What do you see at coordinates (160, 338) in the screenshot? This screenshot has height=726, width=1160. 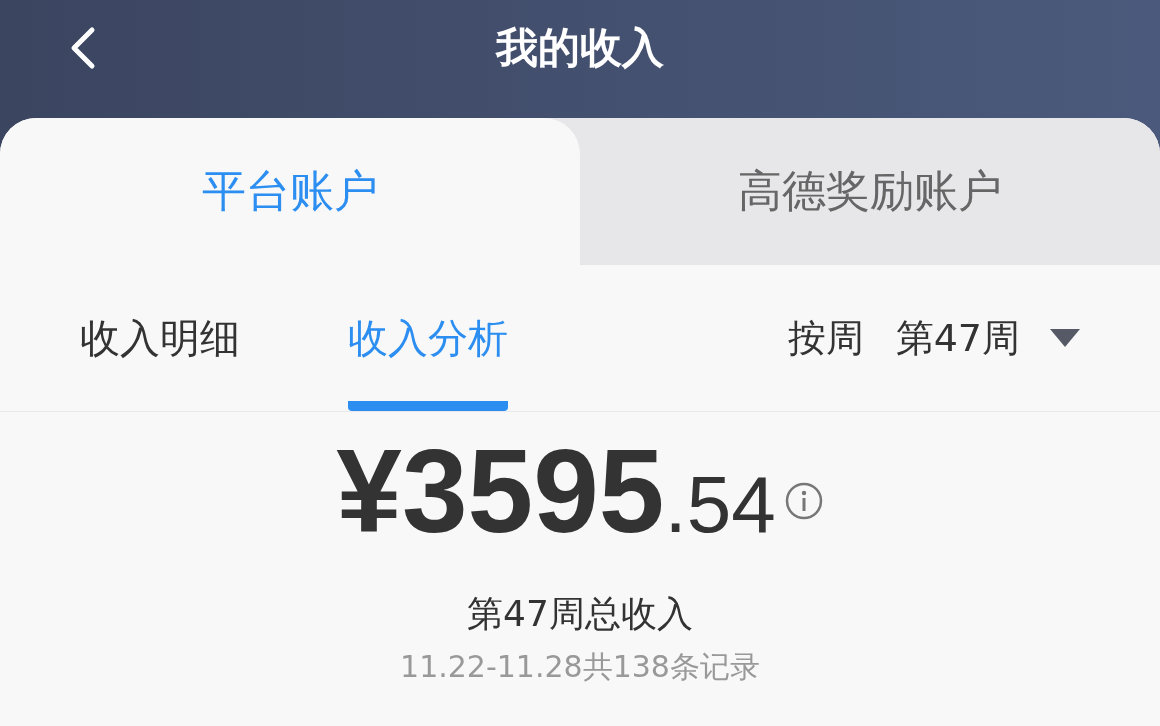 I see `sub-tab: 收入明细` at bounding box center [160, 338].